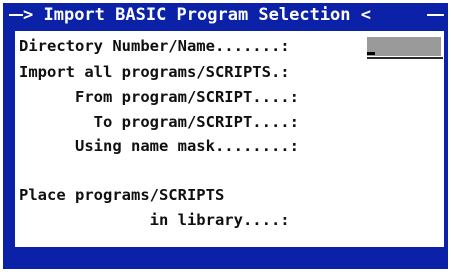 The image size is (451, 272). What do you see at coordinates (159, 146) in the screenshot?
I see `name-mask-label: Using name mask........:` at bounding box center [159, 146].